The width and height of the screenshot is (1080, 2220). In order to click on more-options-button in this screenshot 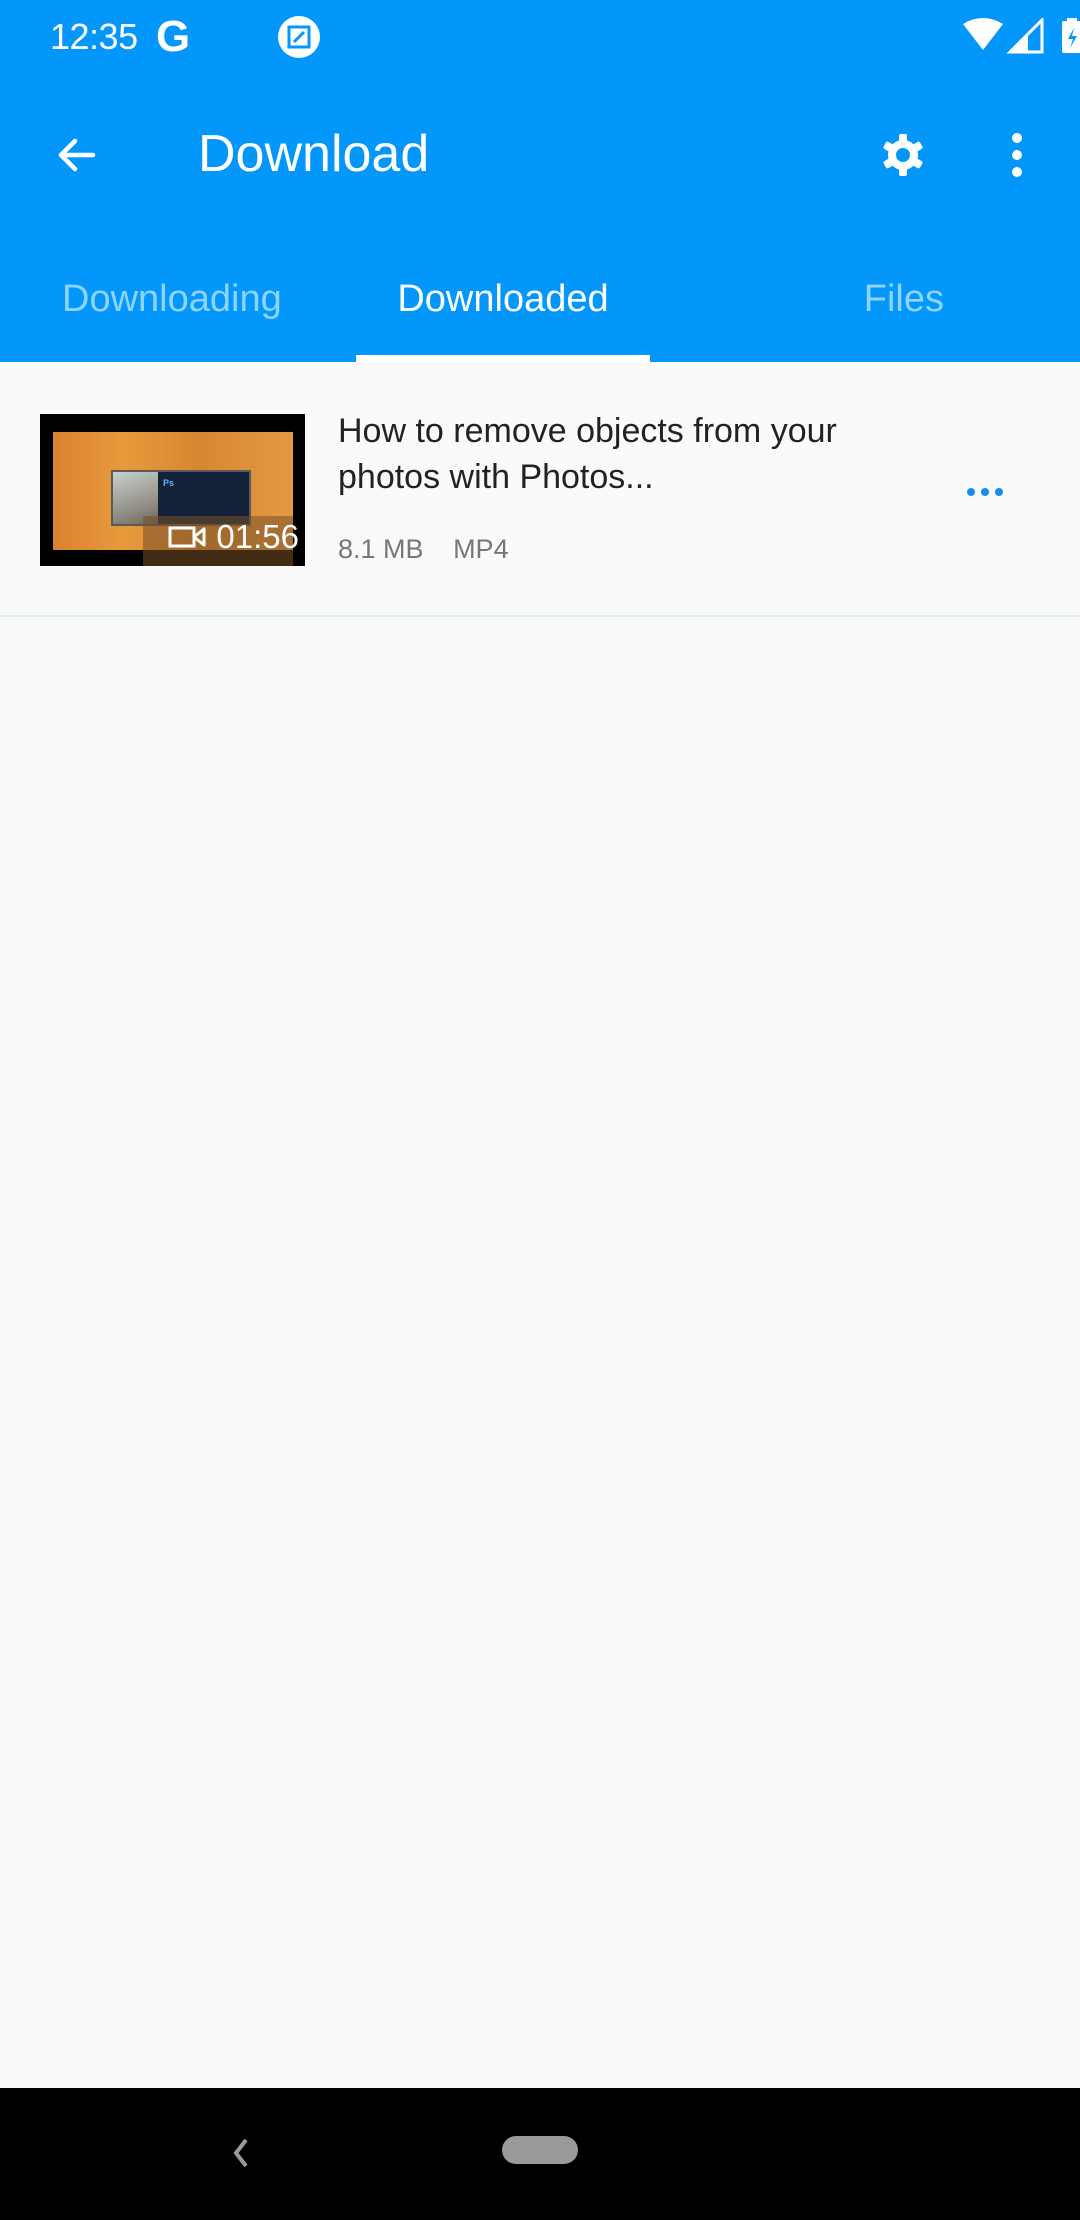, I will do `click(1017, 155)`.